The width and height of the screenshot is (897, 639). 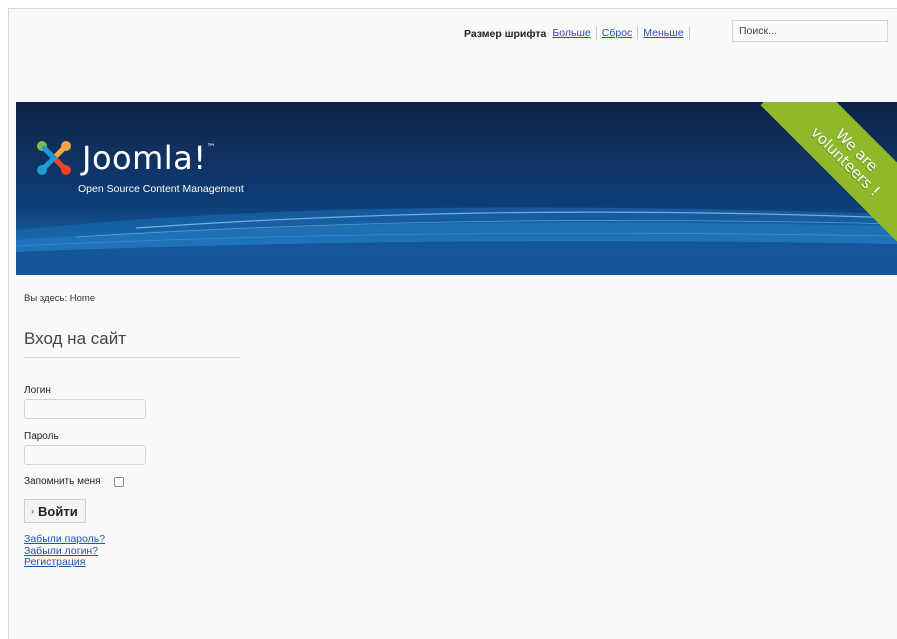 What do you see at coordinates (54, 158) in the screenshot?
I see `joomla-logo-icon` at bounding box center [54, 158].